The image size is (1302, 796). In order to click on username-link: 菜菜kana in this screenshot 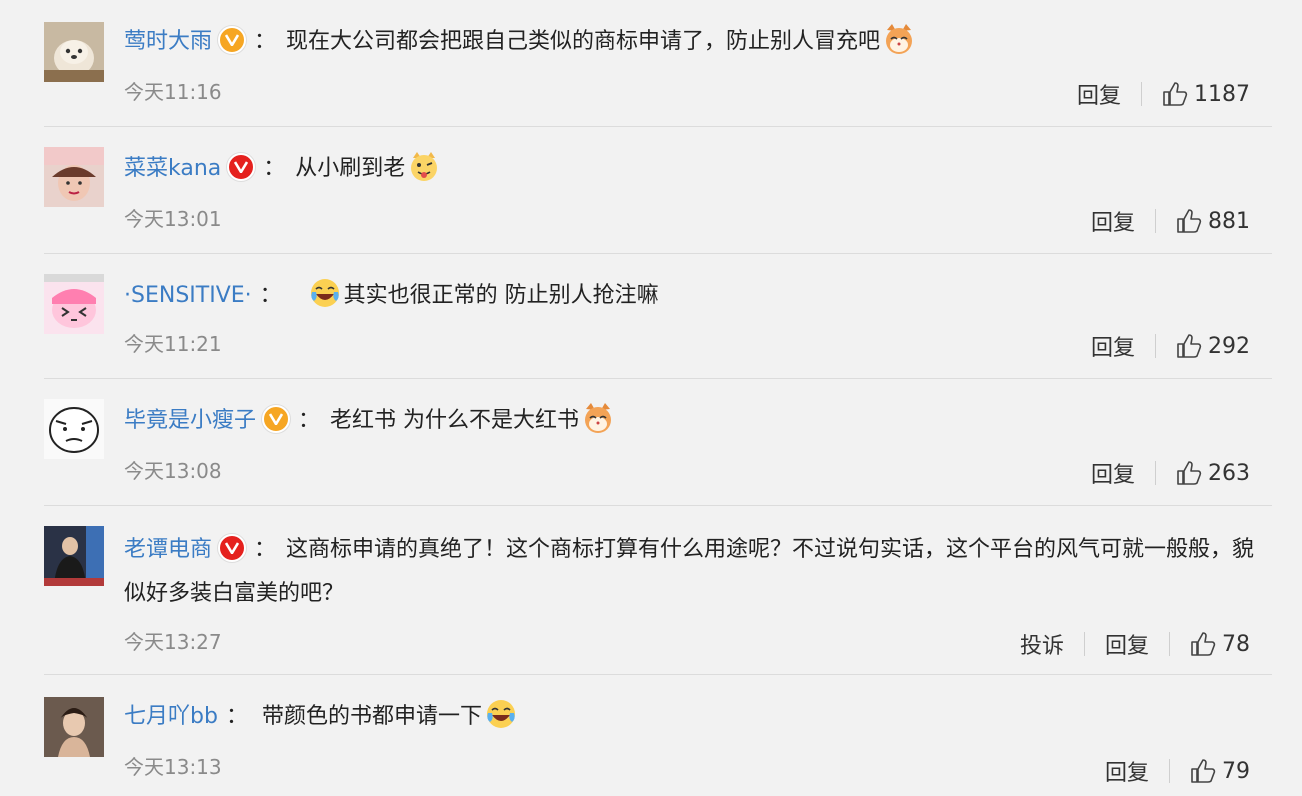, I will do `click(172, 168)`.